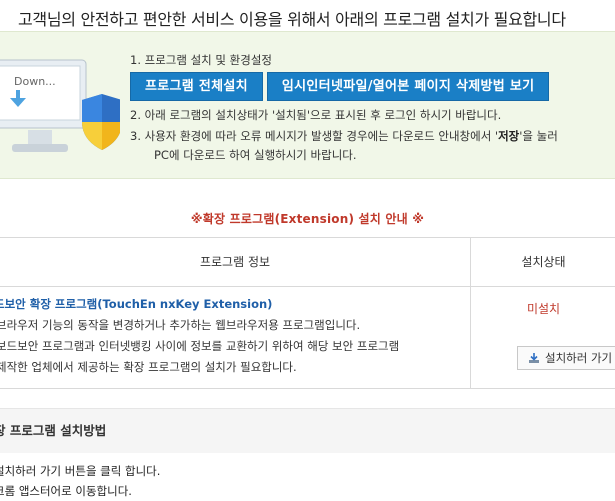 The image size is (615, 501). Describe the element at coordinates (180, 325) in the screenshot. I see `program-desc-line: 브라우저 기능의 동작을 변경하거나 추가하는 웹브라우저용 프로그램입니다.` at that location.